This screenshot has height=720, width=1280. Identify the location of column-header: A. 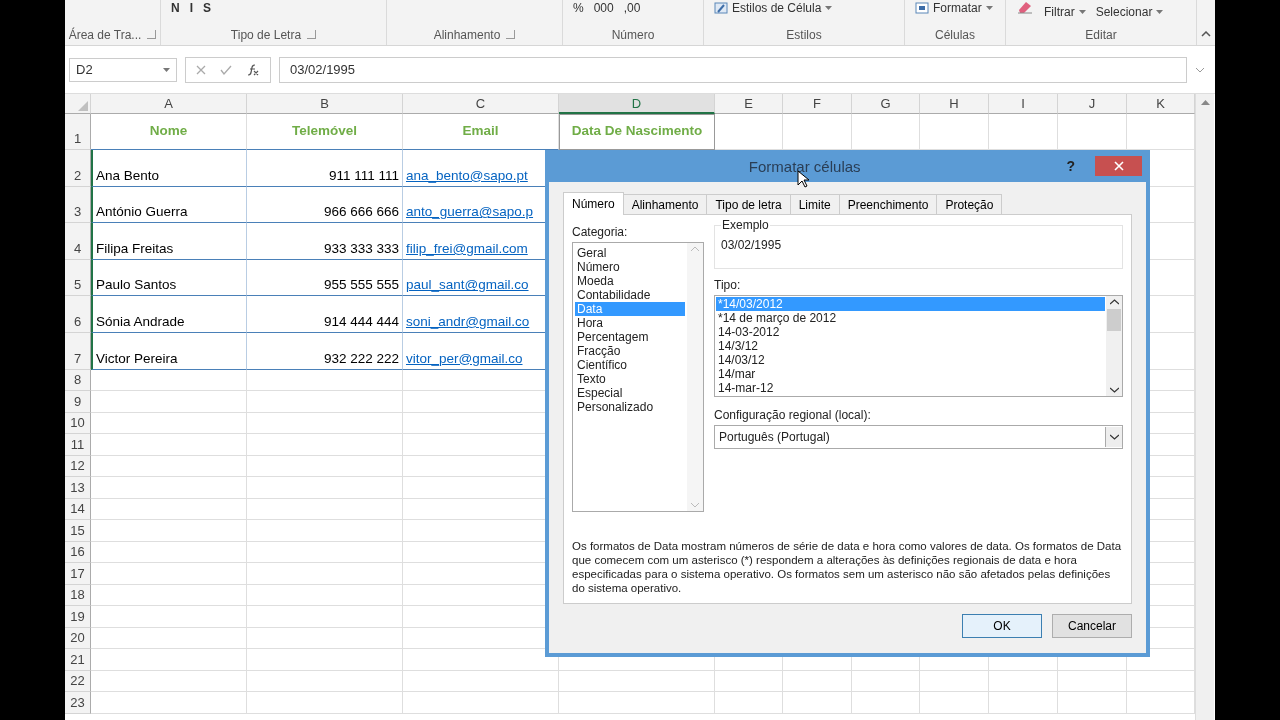
(169, 104).